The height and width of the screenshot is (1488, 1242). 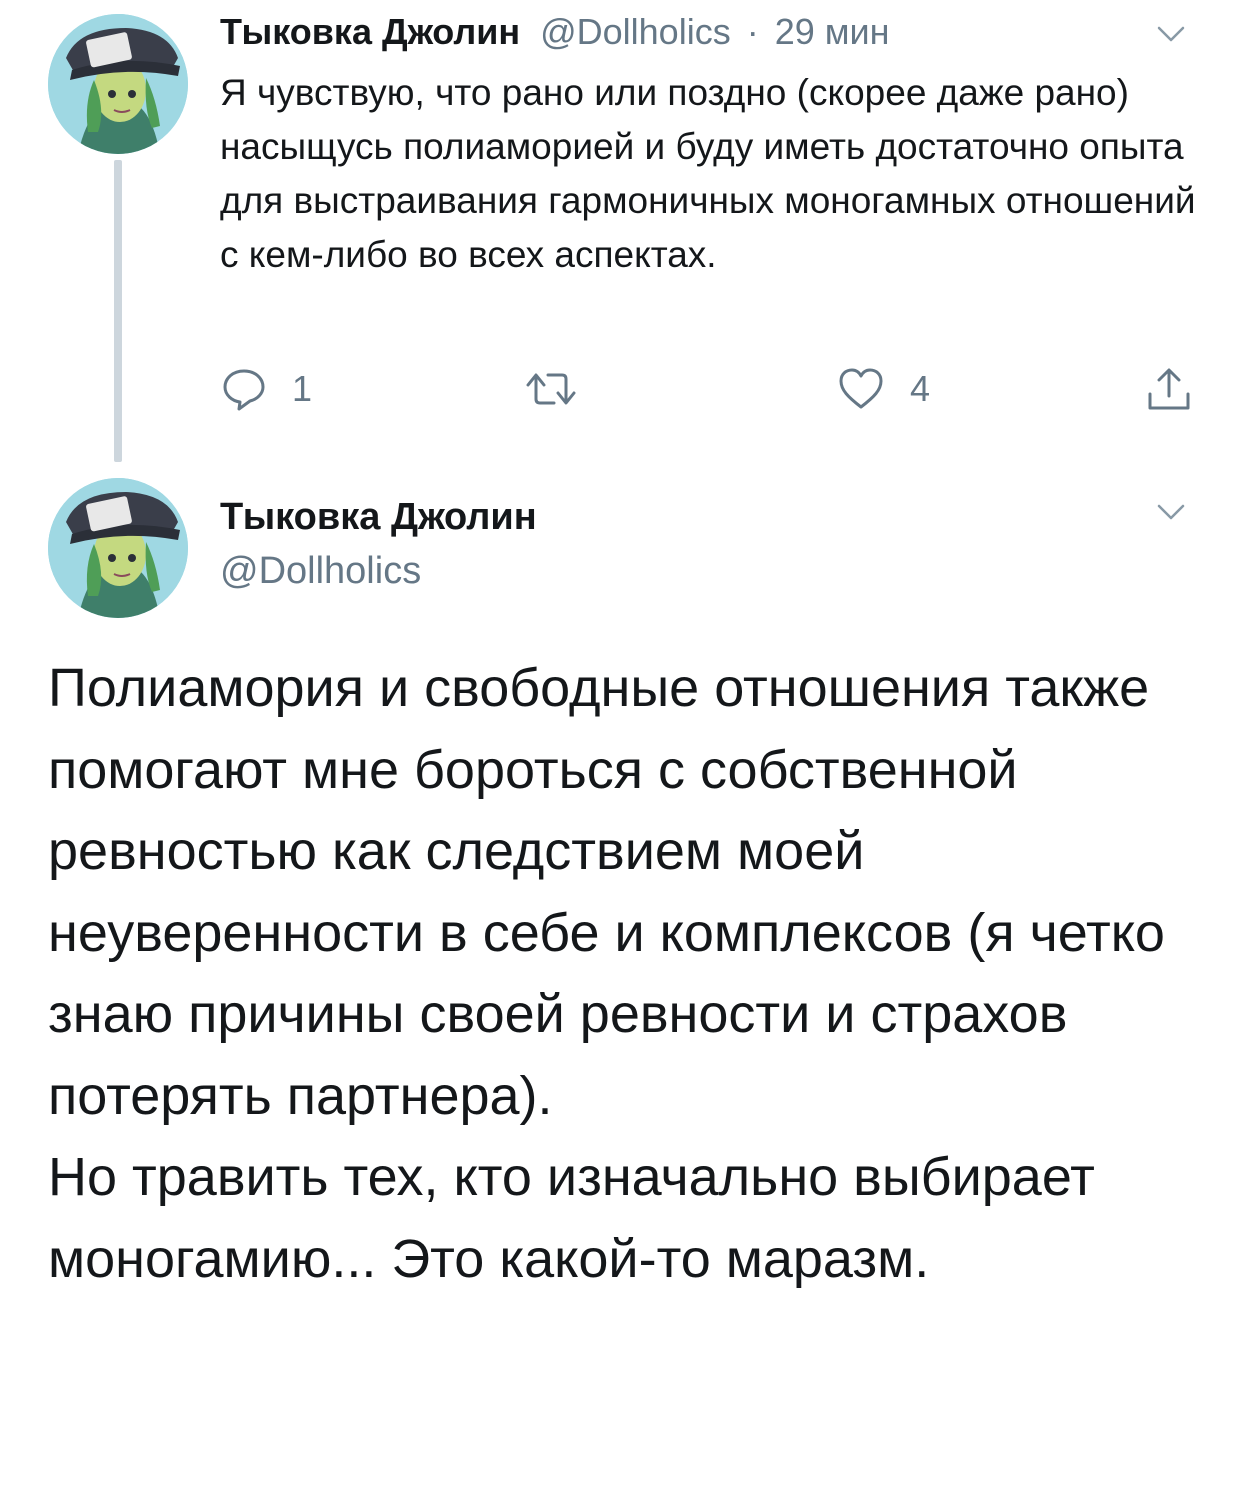 I want to click on share-button, so click(x=1169, y=389).